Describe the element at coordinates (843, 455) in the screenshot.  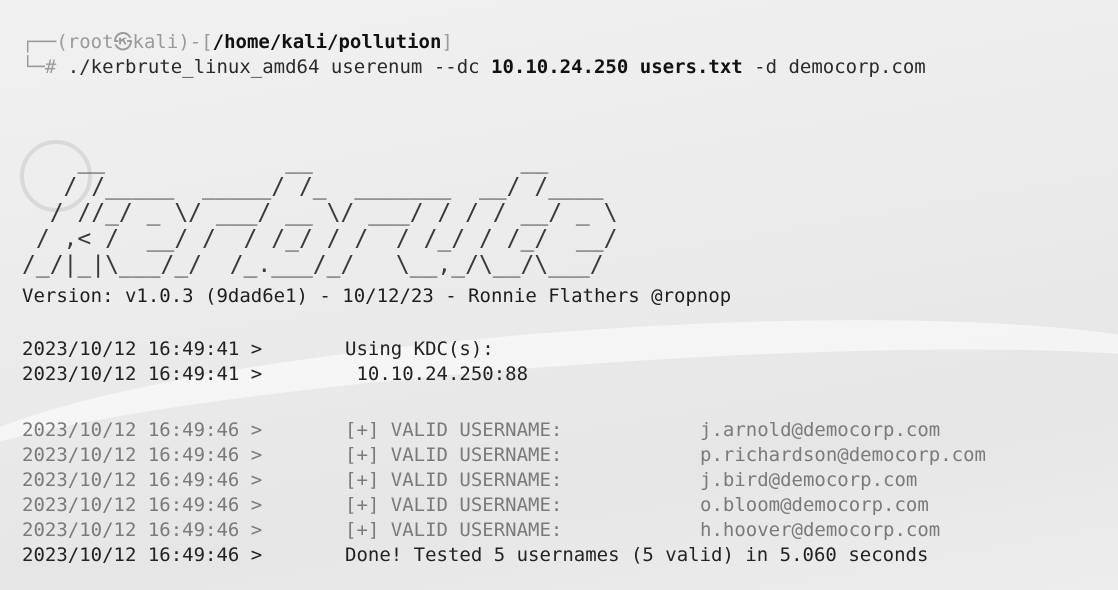
I see `valid-username: p.richardson@democorp.com` at that location.